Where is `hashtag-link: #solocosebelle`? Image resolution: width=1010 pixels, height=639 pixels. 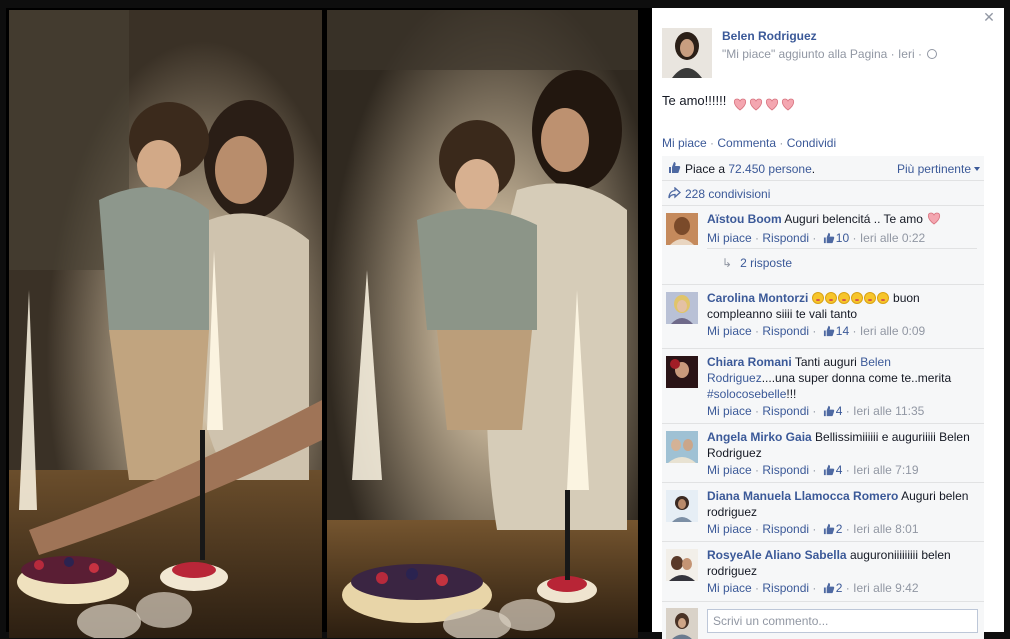 hashtag-link: #solocosebelle is located at coordinates (746, 394).